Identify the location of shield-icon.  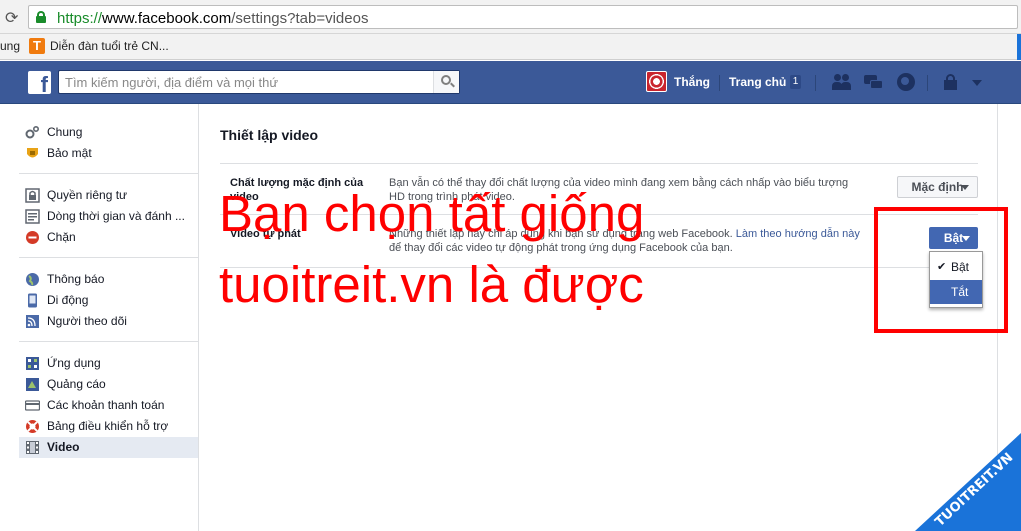
(32, 153).